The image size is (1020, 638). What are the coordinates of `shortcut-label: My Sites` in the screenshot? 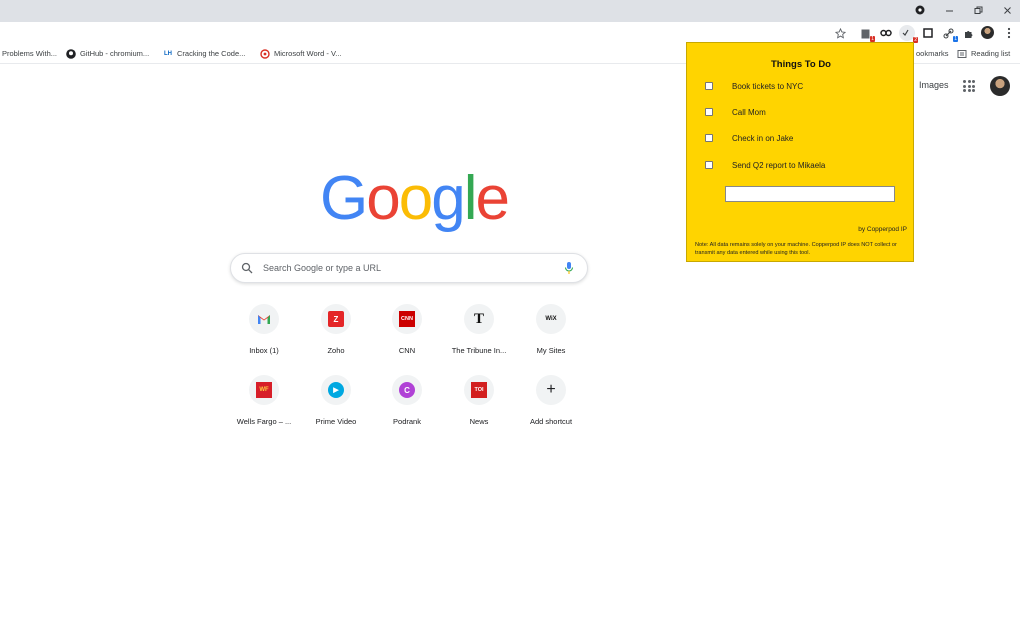 It's located at (551, 350).